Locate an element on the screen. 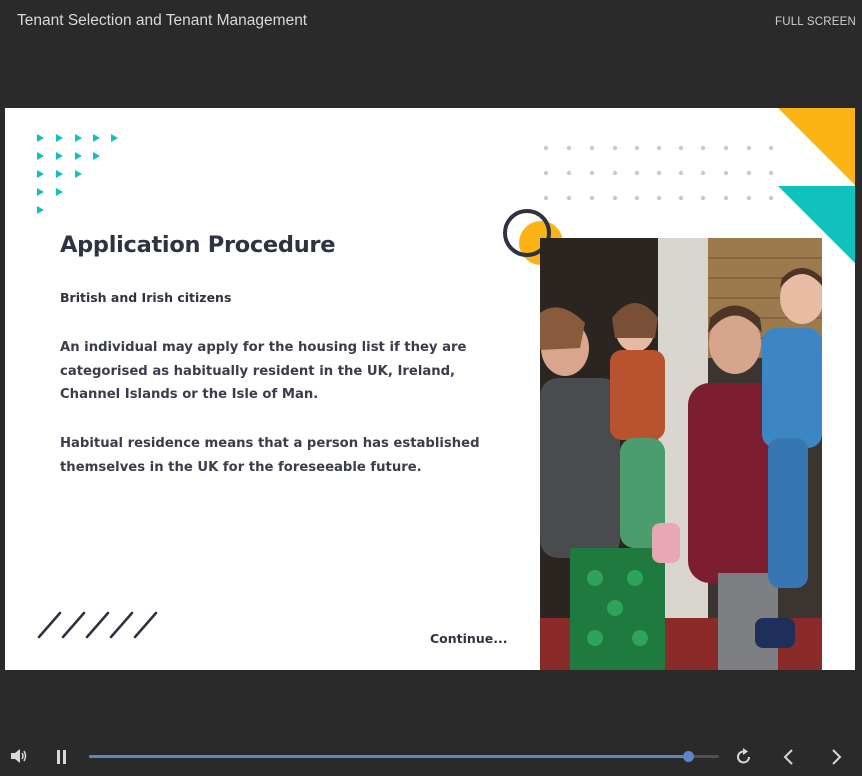 The height and width of the screenshot is (776, 862). volume-icon is located at coordinates (19, 756).